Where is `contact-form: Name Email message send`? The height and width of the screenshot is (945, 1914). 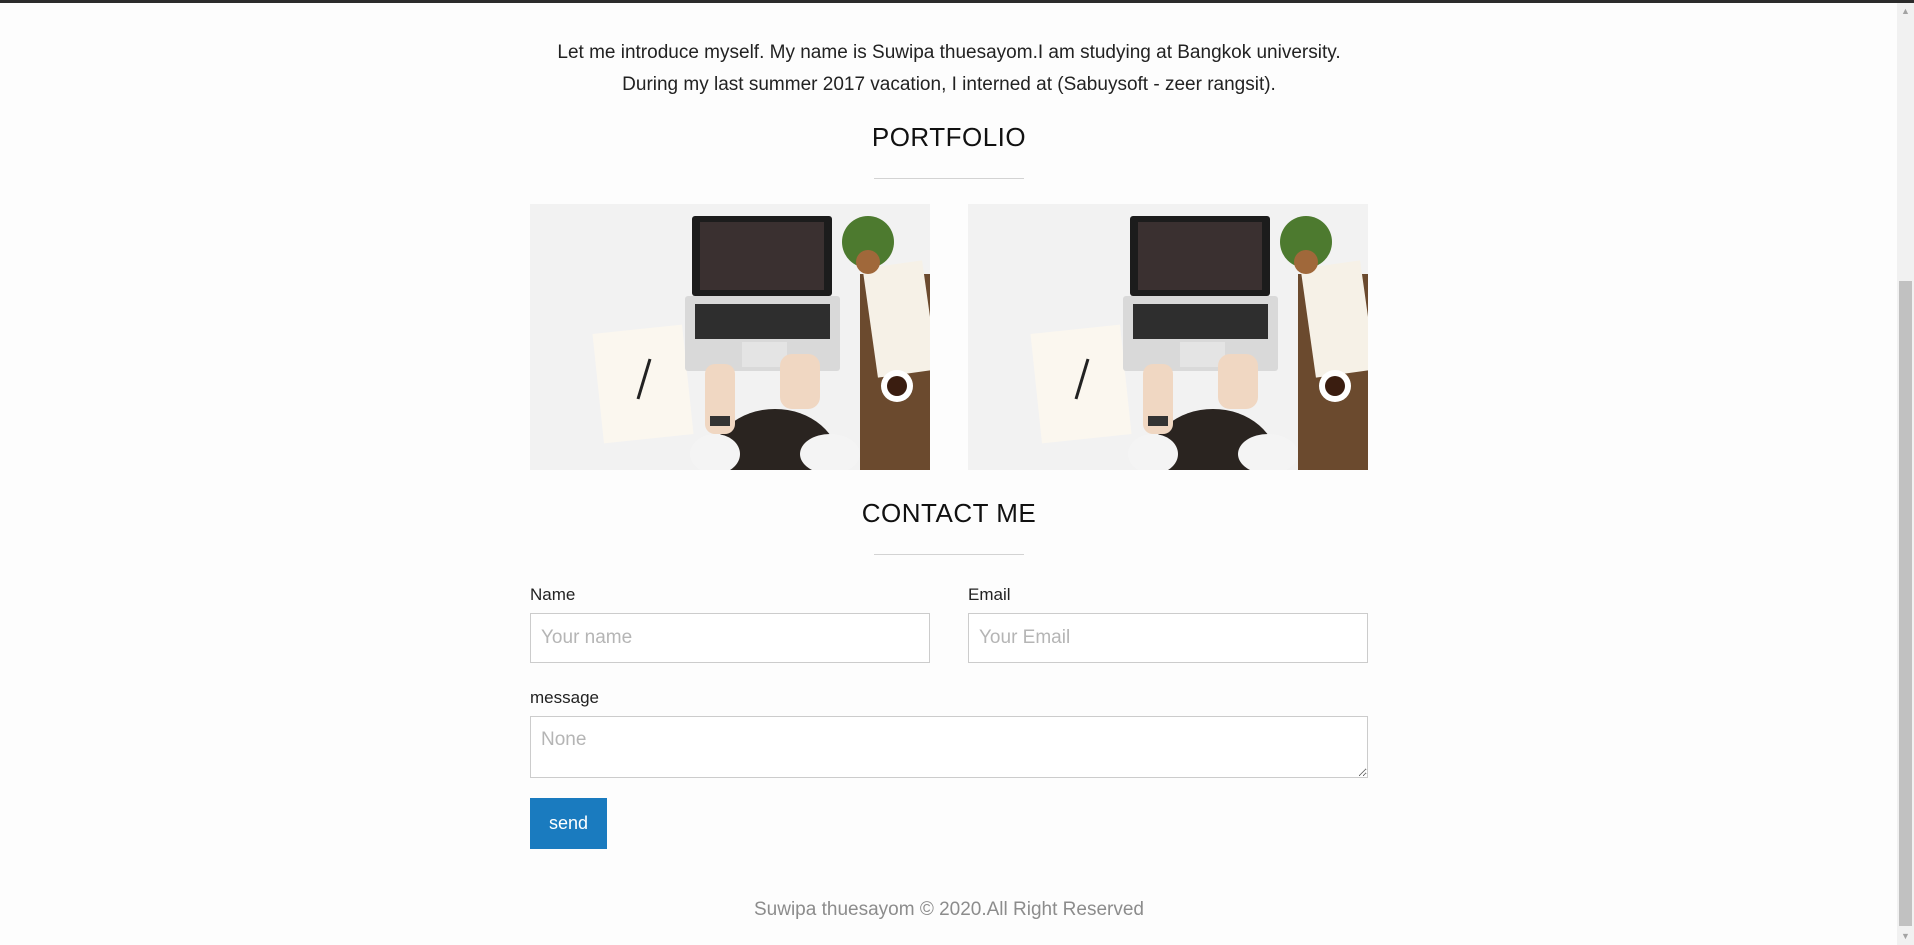
contact-form: Name Email message send is located at coordinates (949, 717).